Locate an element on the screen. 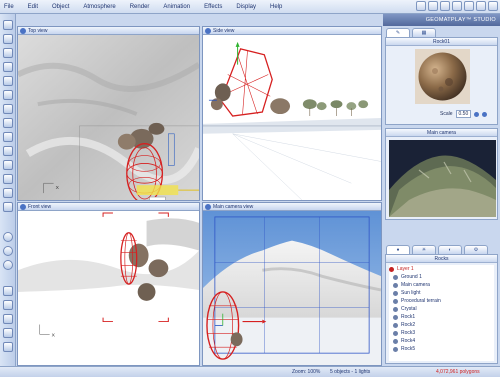  camera-preview-image is located at coordinates (442, 178).